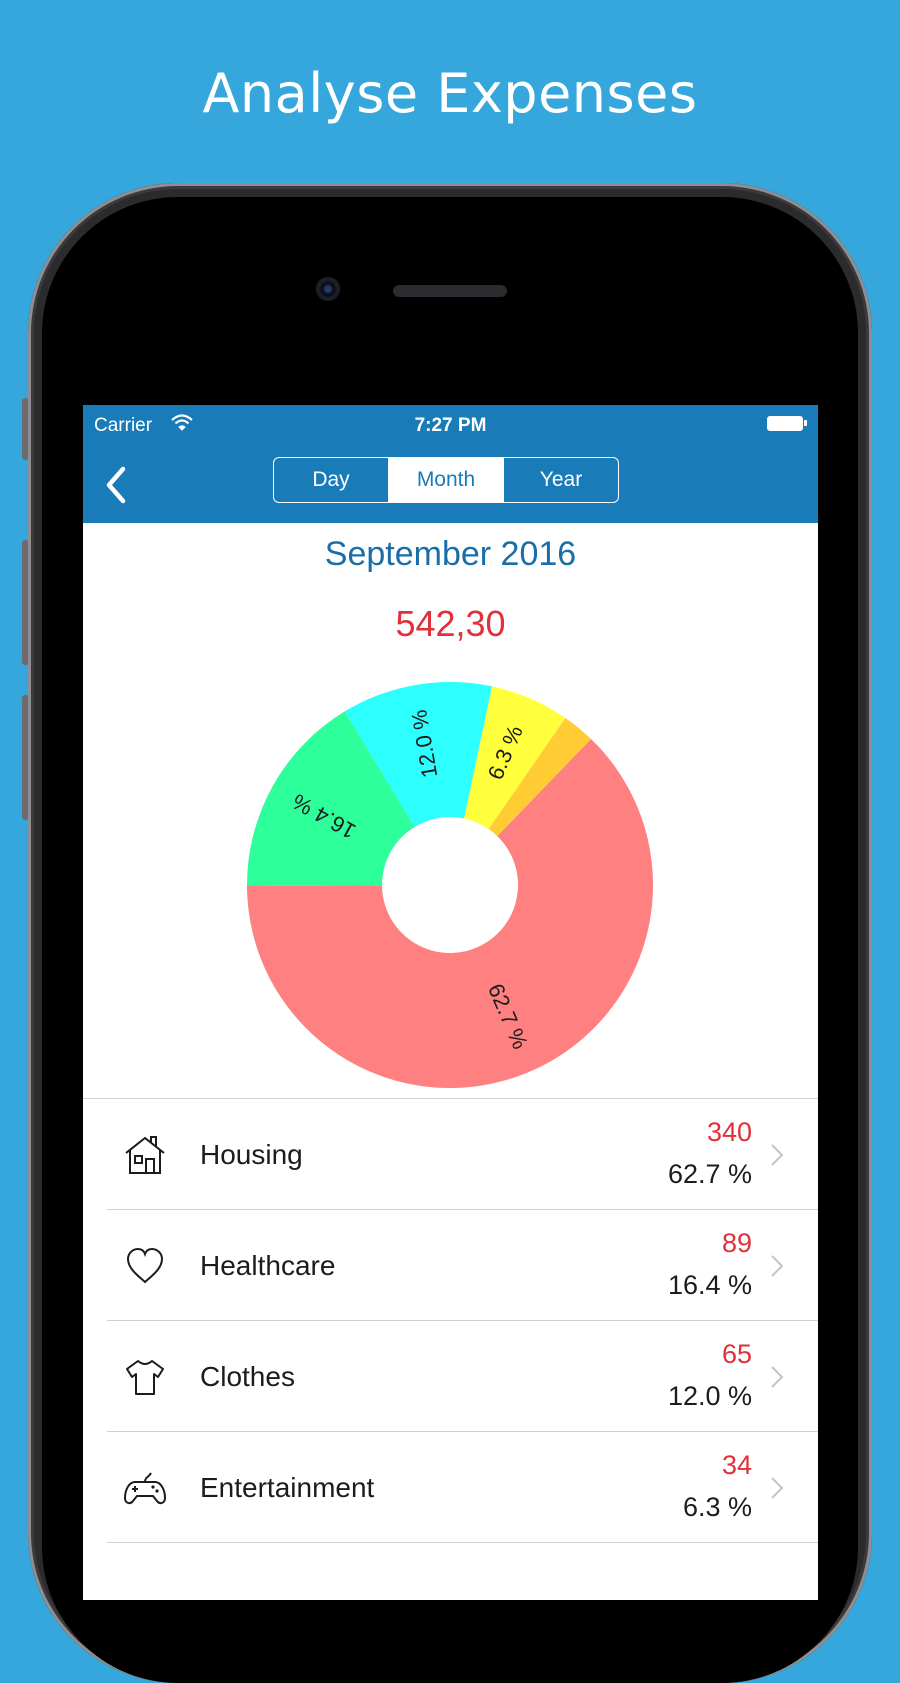 Image resolution: width=900 pixels, height=1683 pixels. Describe the element at coordinates (462, 1376) in the screenshot. I see `category-row-clothes: Clothes 65 12.0 %` at that location.